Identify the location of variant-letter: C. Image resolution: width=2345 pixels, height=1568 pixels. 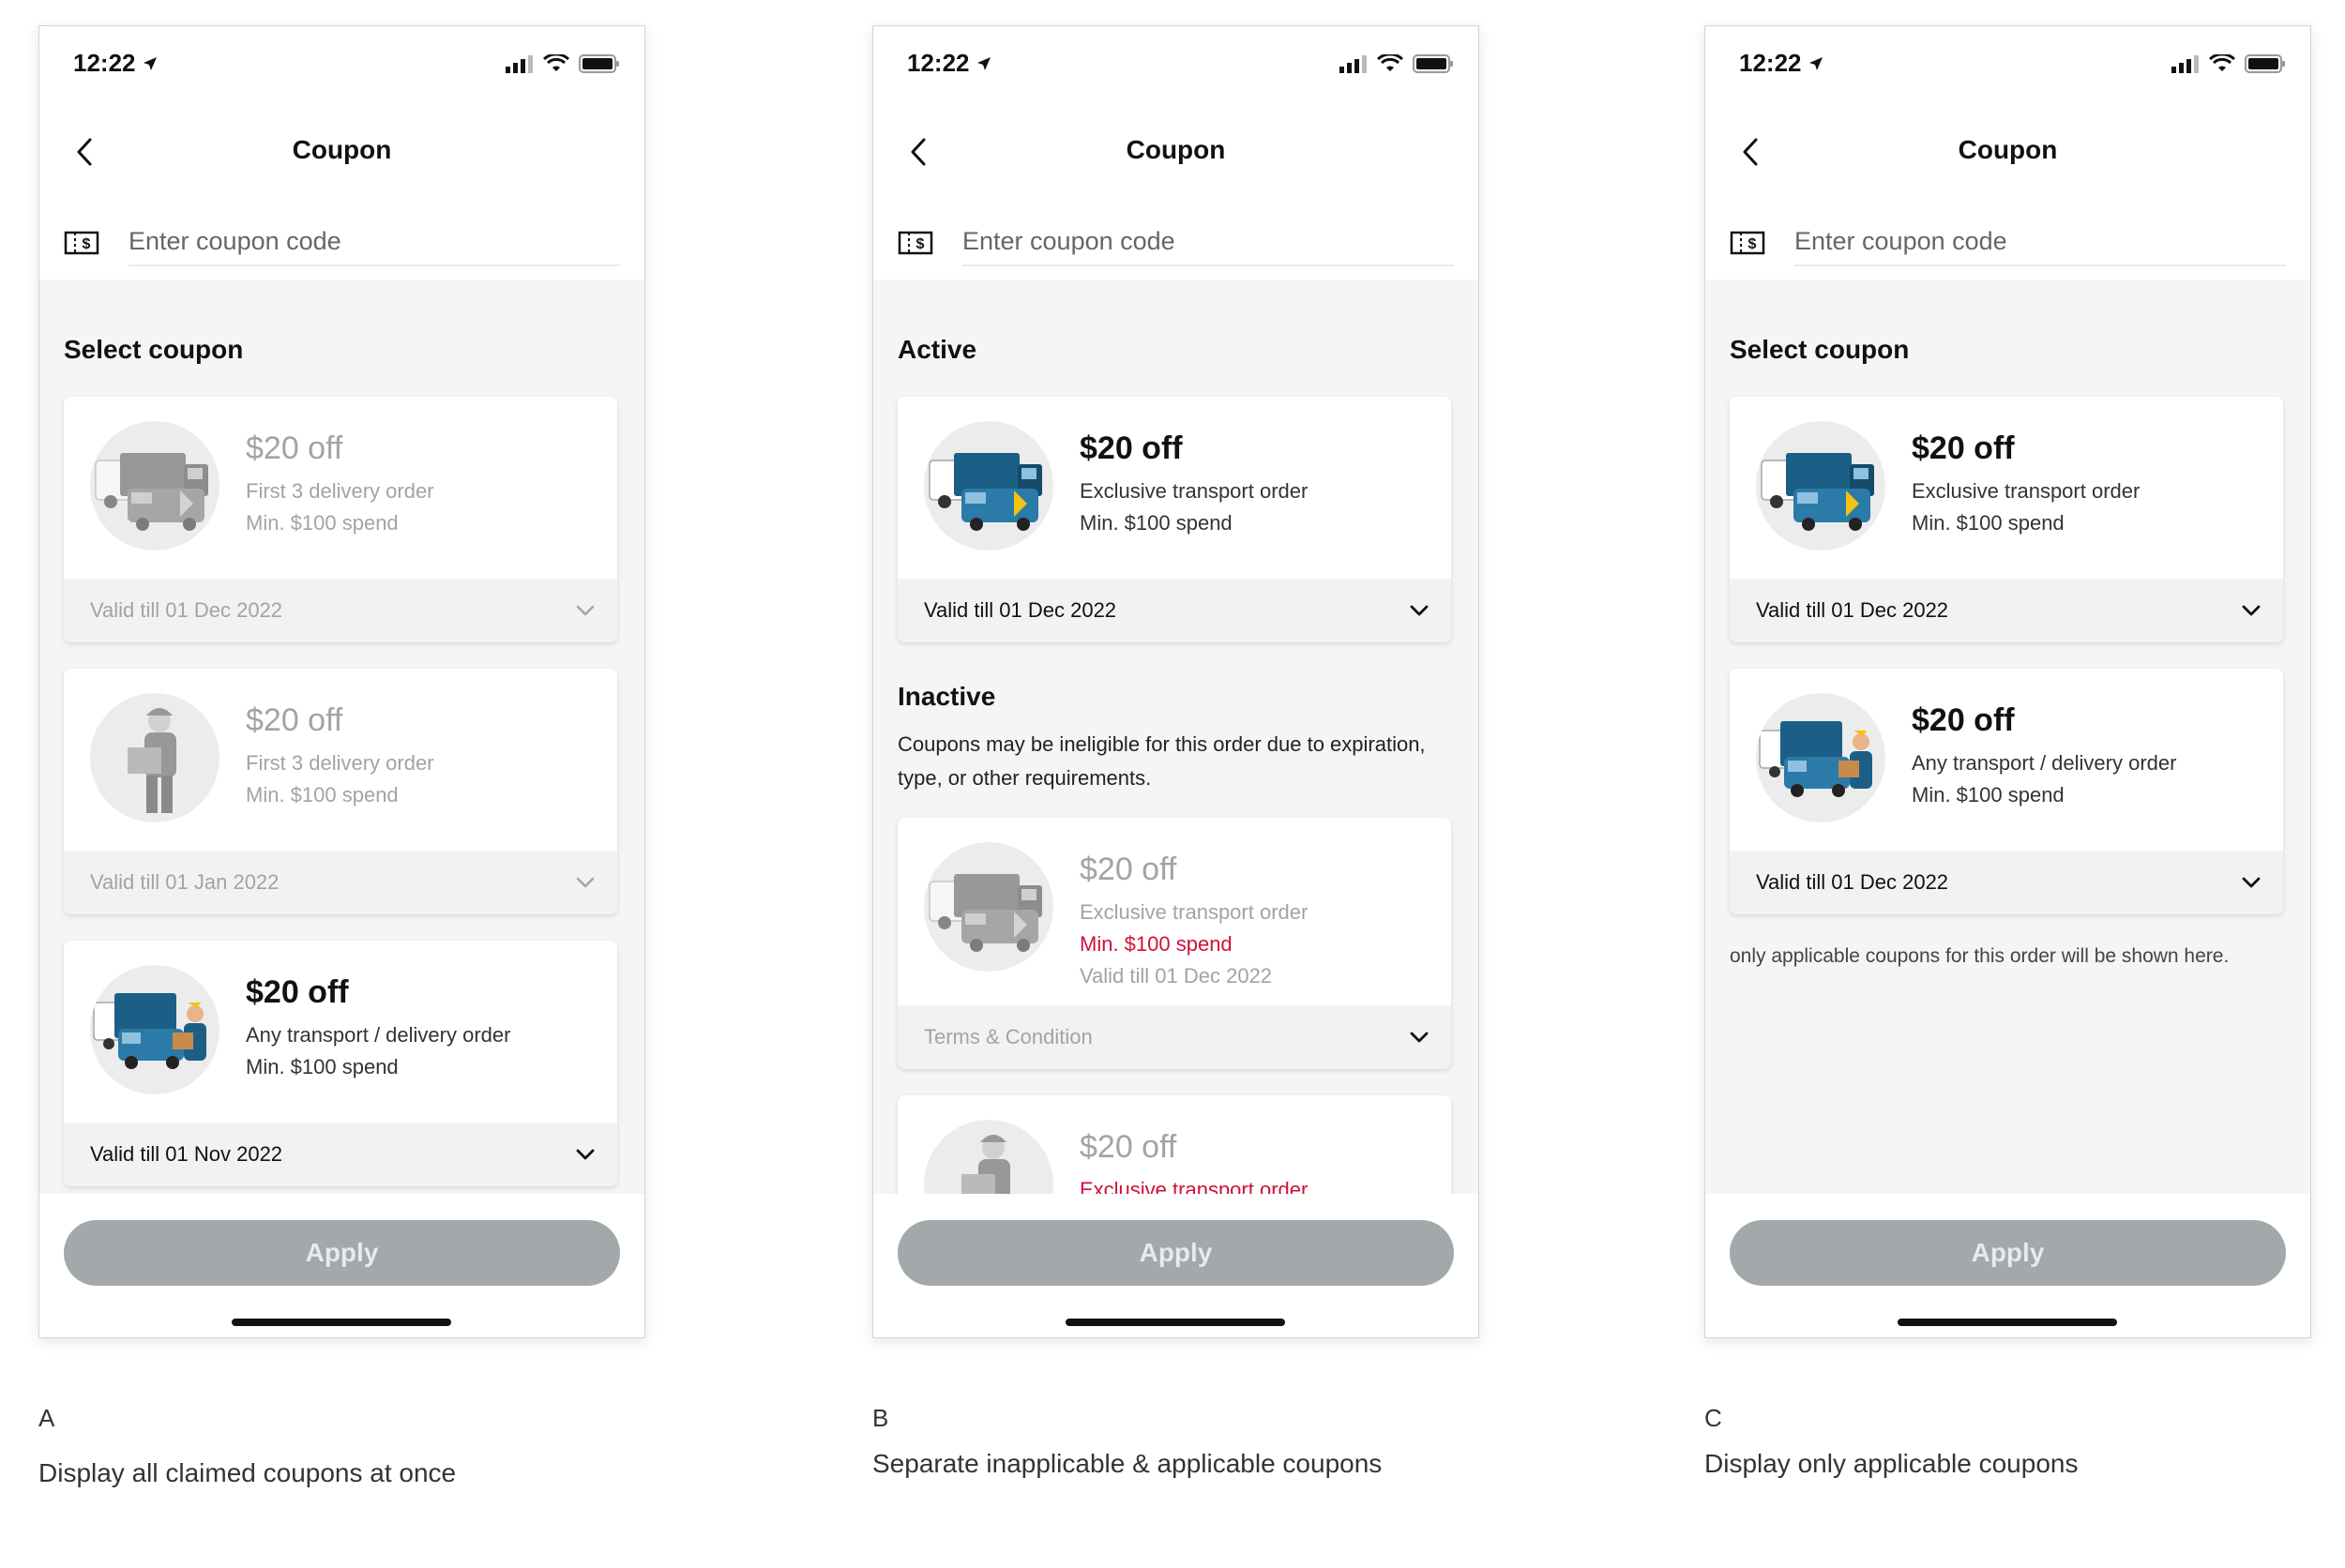
(1713, 1418).